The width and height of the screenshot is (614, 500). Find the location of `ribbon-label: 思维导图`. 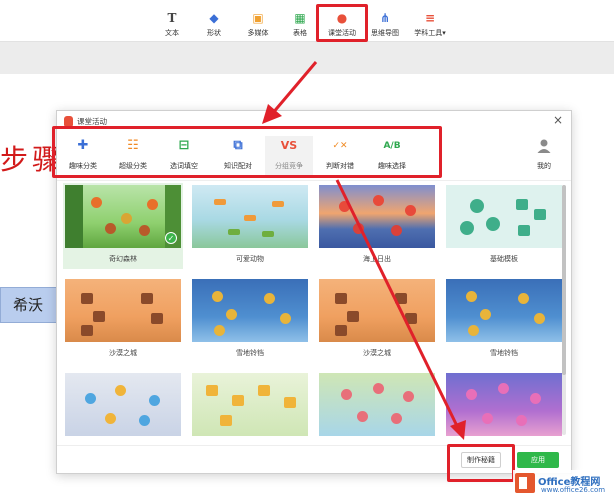

ribbon-label: 思维导图 is located at coordinates (385, 33).